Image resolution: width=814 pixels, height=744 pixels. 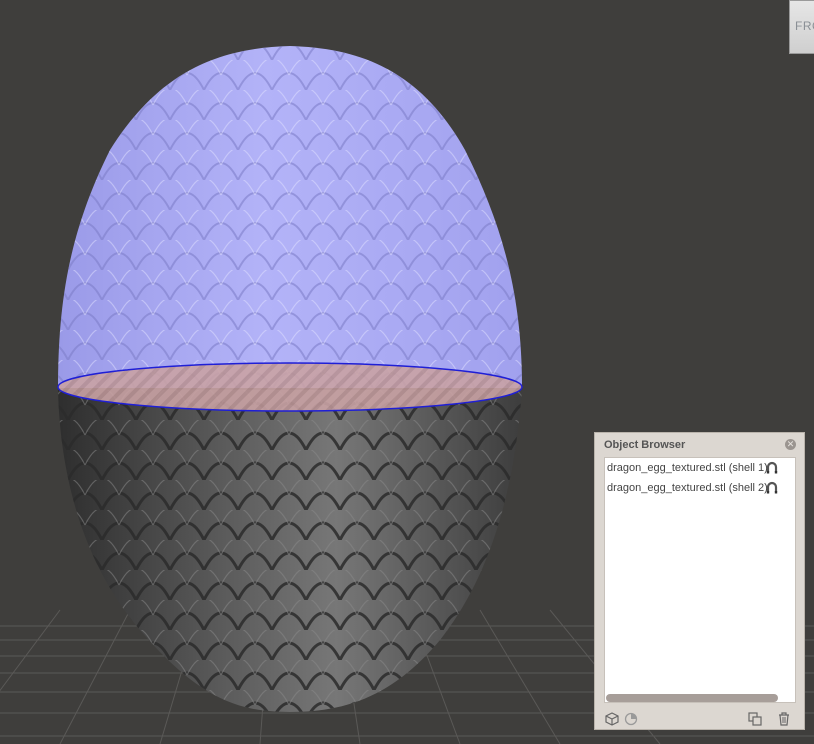 I want to click on duplicate-icon, so click(x=755, y=719).